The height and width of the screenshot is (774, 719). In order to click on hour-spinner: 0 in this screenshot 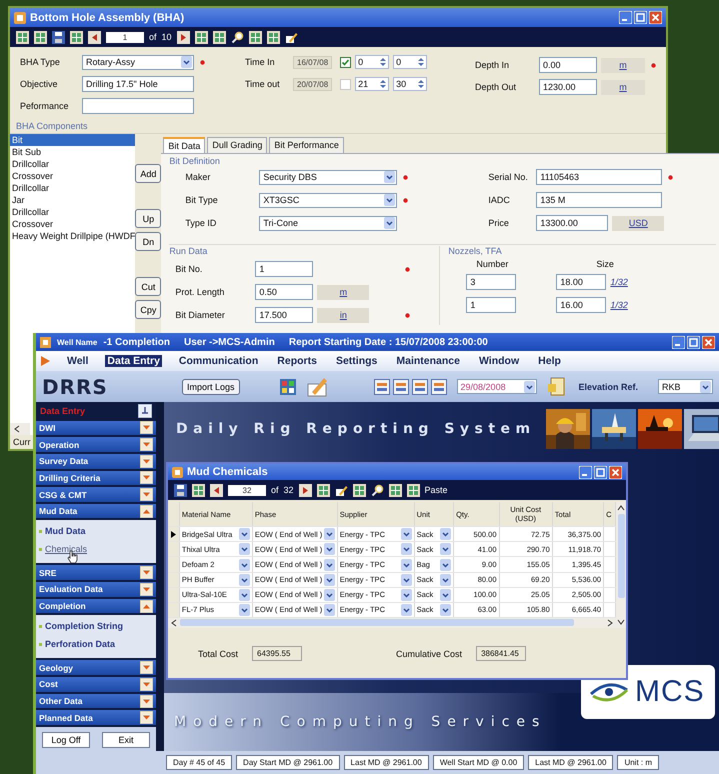, I will do `click(372, 62)`.